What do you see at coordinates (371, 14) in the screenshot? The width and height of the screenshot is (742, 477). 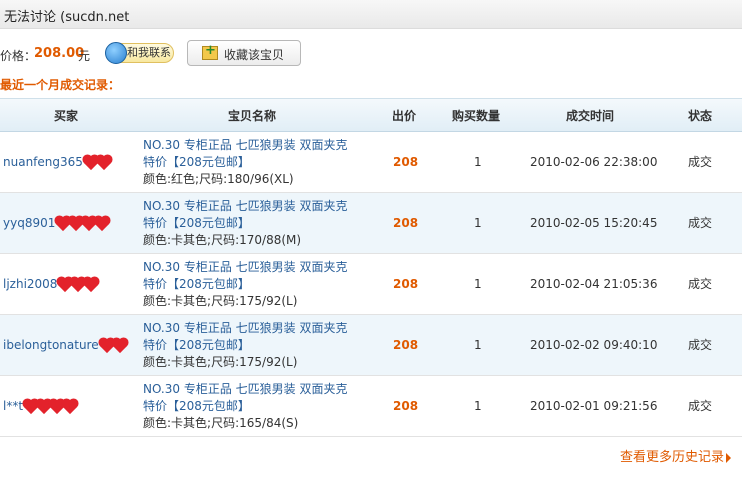 I see `top-bar: 无法讨论 (sucdn.net` at bounding box center [371, 14].